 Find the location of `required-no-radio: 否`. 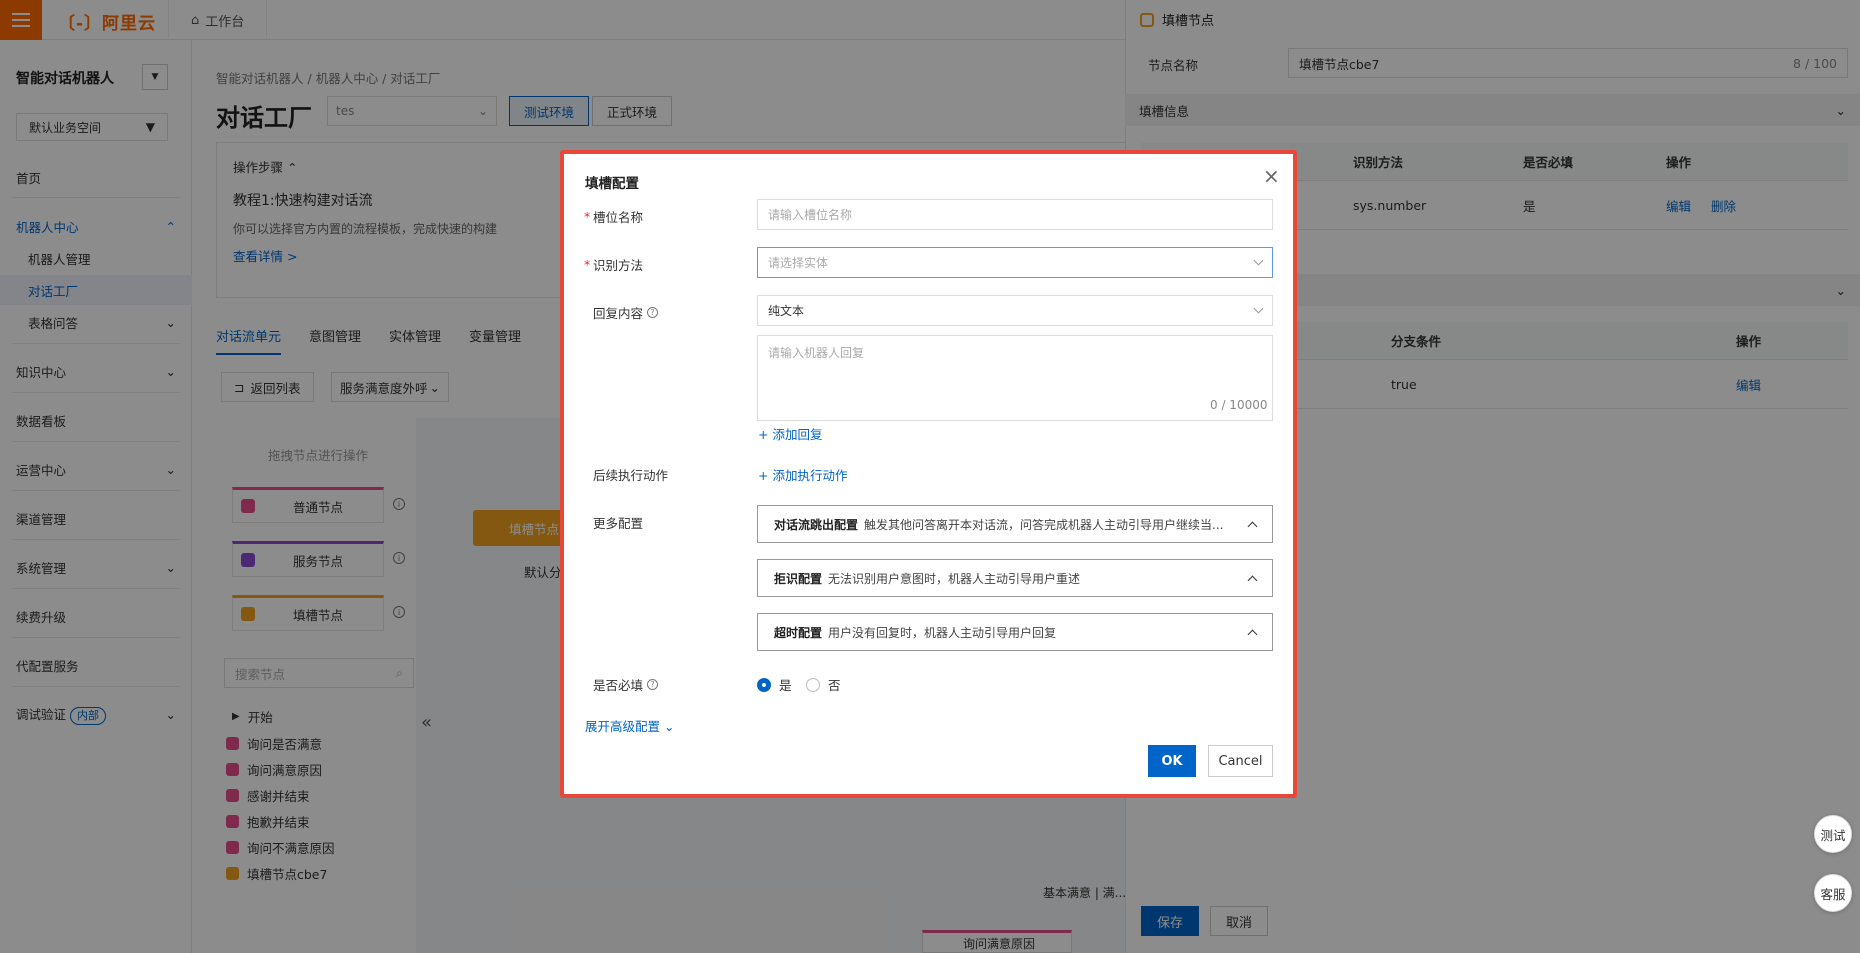

required-no-radio: 否 is located at coordinates (823, 684).